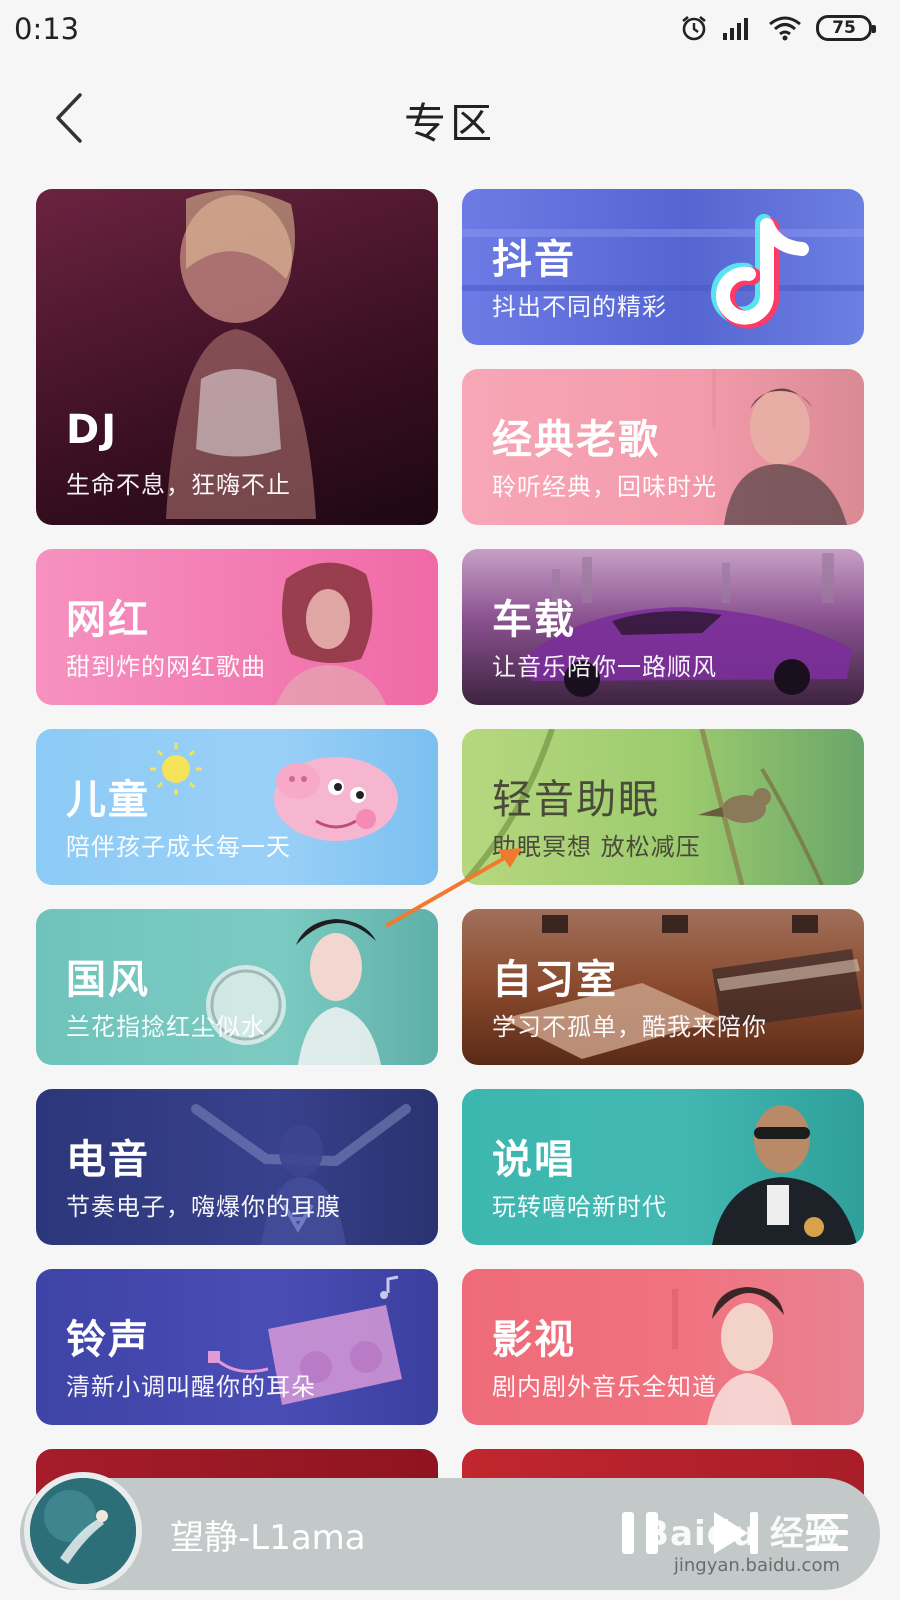  Describe the element at coordinates (237, 627) in the screenshot. I see `card-wanghong: 网红 甜到炸的网红歌曲` at that location.